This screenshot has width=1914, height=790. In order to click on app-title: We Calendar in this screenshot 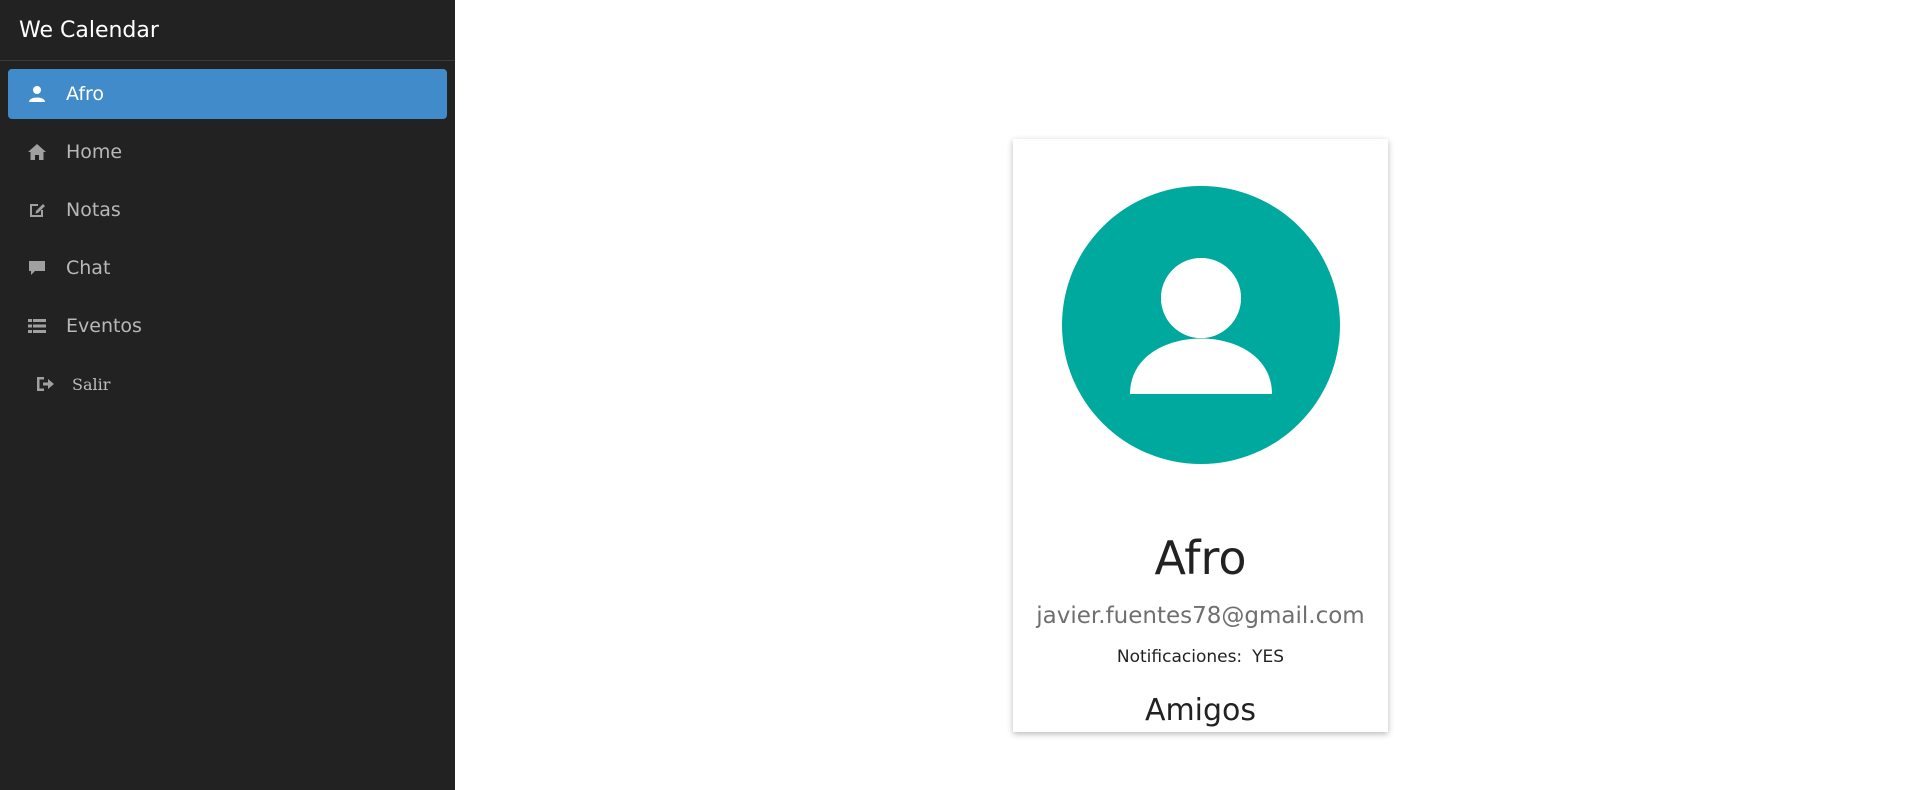, I will do `click(227, 30)`.